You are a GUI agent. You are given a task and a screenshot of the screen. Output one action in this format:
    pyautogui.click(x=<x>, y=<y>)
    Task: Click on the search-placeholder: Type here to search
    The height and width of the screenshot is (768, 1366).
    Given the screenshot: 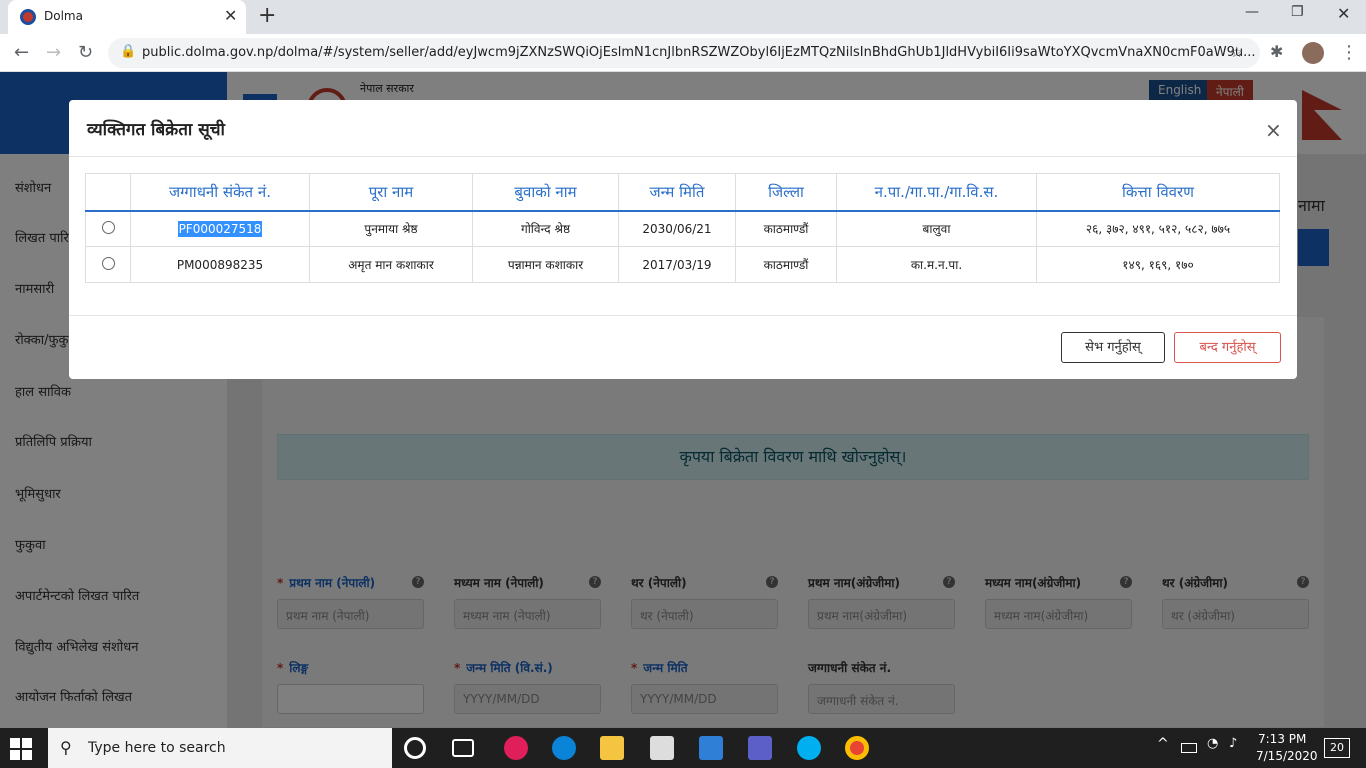 What is the action you would take?
    pyautogui.click(x=157, y=748)
    